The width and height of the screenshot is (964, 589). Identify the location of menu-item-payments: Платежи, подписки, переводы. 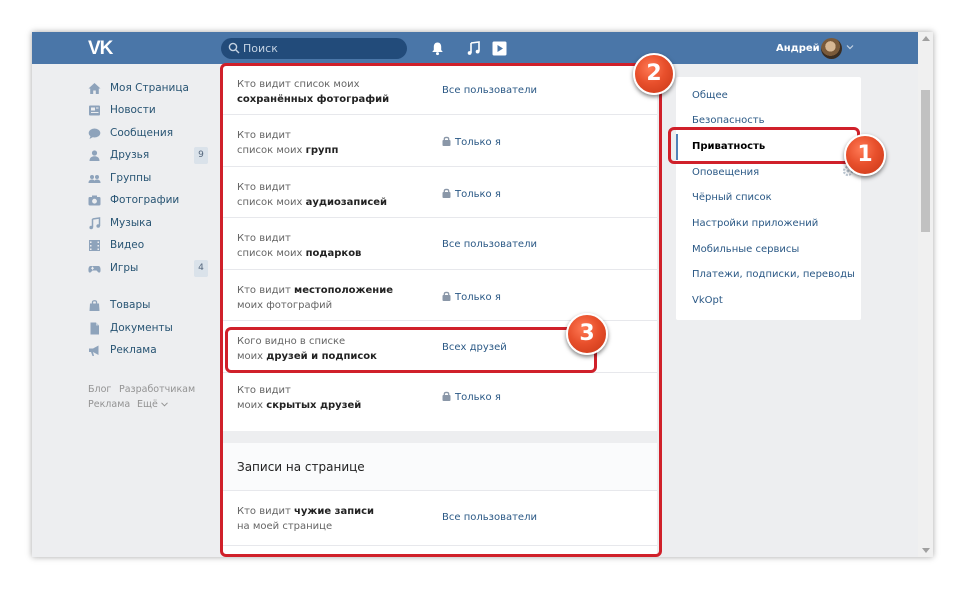
(773, 274).